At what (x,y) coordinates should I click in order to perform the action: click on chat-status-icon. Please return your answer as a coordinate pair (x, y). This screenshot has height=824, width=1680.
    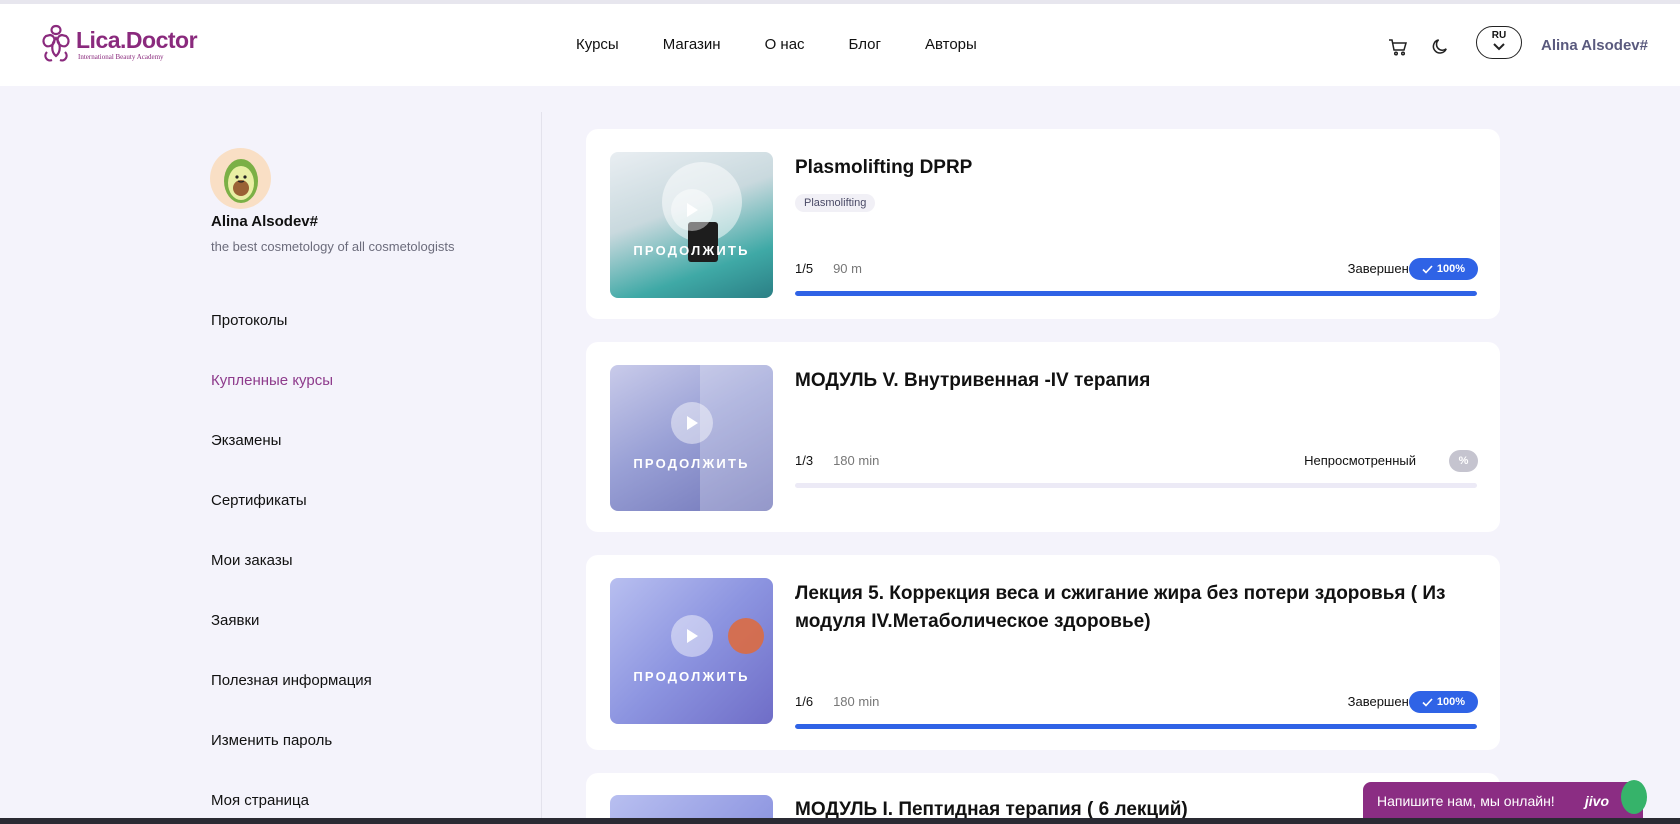
    Looking at the image, I should click on (1634, 797).